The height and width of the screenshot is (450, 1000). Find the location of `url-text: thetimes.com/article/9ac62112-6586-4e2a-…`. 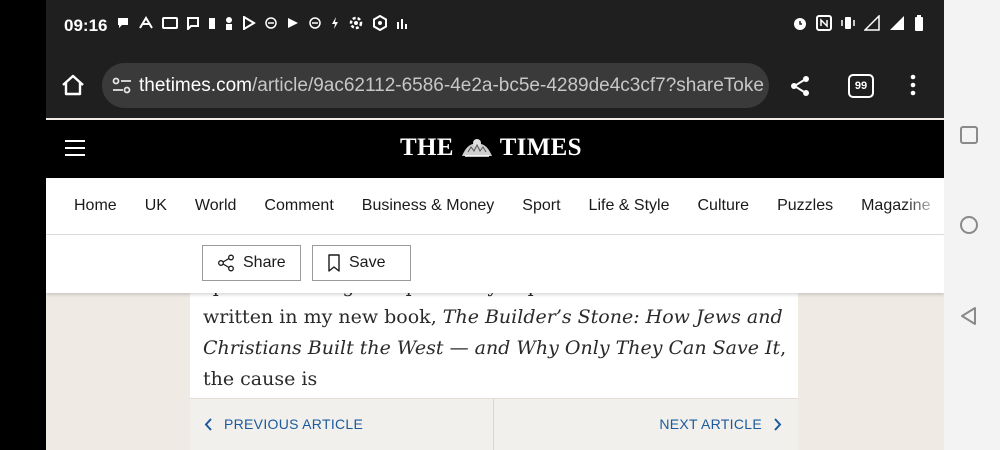

url-text: thetimes.com/article/9ac62112-6586-4e2a-… is located at coordinates (451, 86).